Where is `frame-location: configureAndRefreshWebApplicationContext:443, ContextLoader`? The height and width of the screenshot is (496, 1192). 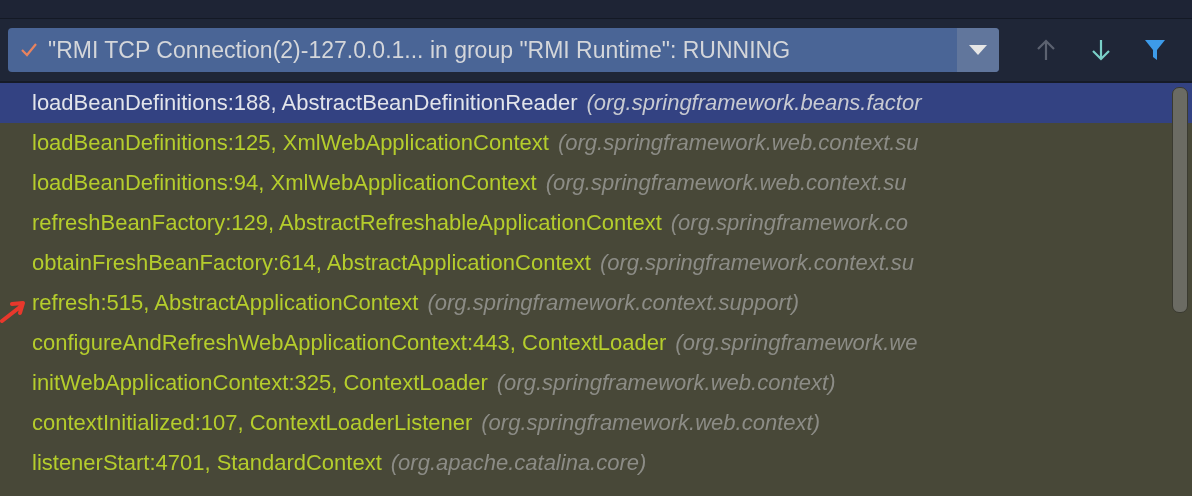 frame-location: configureAndRefreshWebApplicationContext:443, ContextLoader is located at coordinates (349, 343).